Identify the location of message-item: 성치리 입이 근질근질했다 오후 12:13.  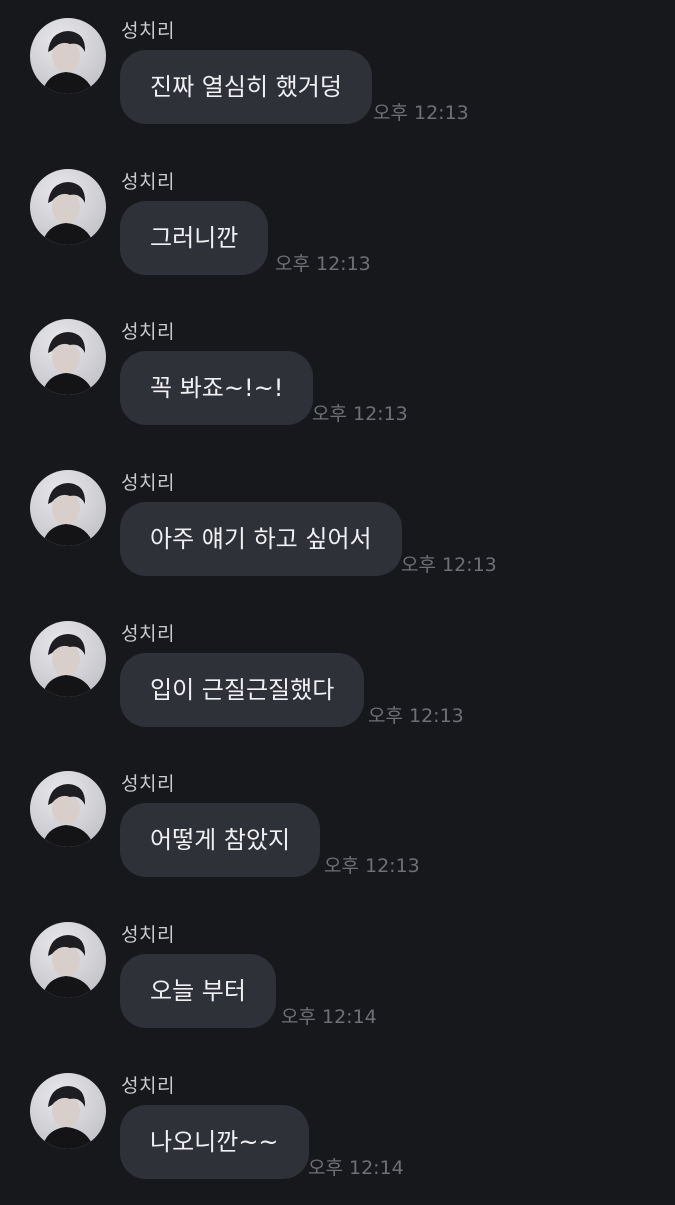
(337, 678).